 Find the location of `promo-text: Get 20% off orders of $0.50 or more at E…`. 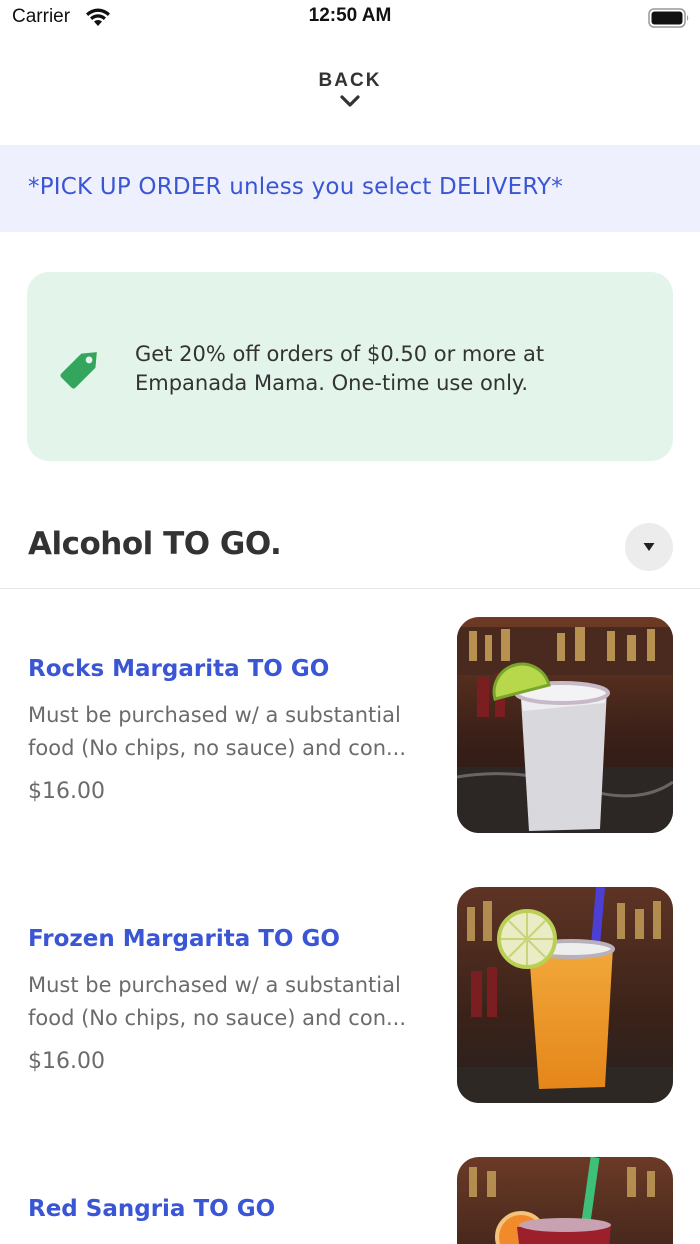

promo-text: Get 20% off orders of $0.50 or more at E… is located at coordinates (365, 369).